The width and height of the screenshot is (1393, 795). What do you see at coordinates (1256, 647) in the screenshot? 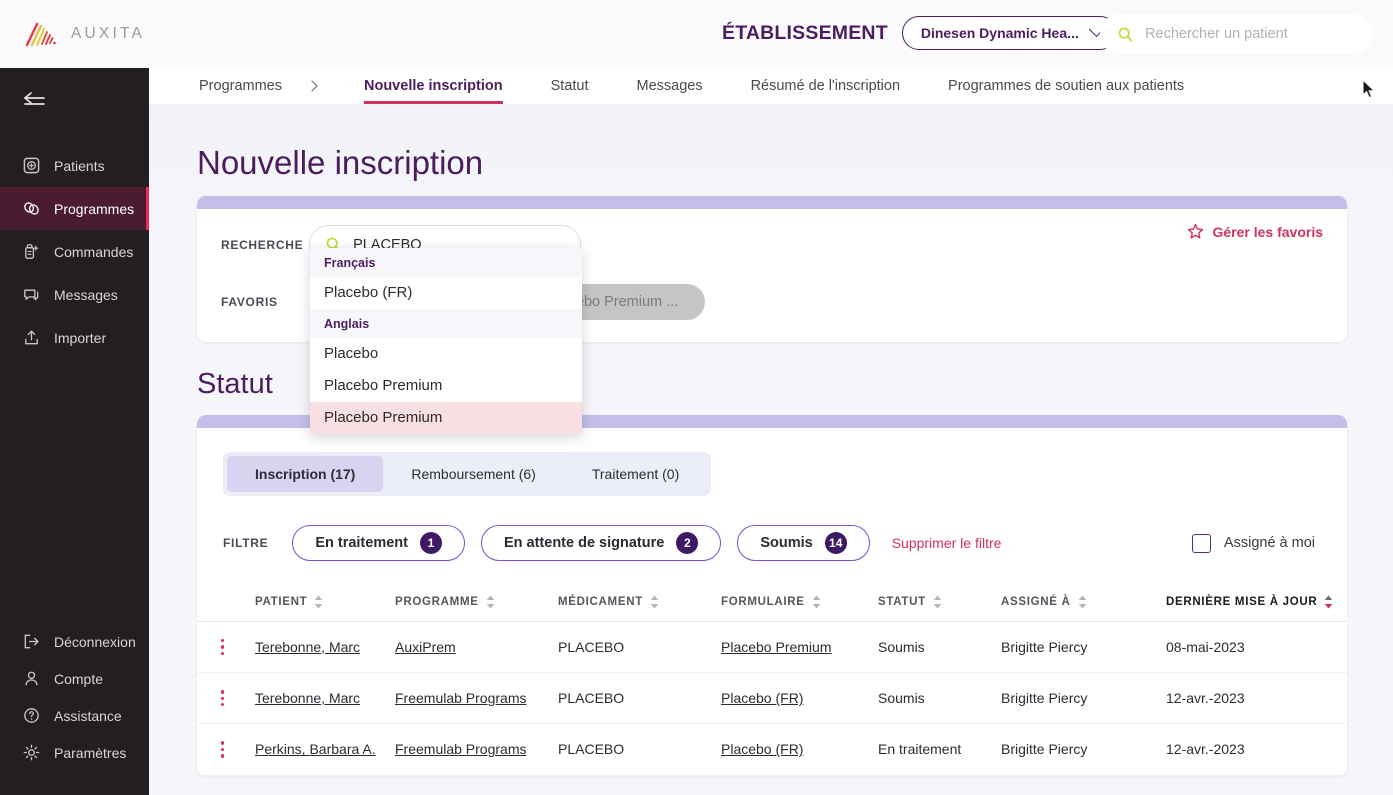
I see `cell-maj: 08-mai-2023` at bounding box center [1256, 647].